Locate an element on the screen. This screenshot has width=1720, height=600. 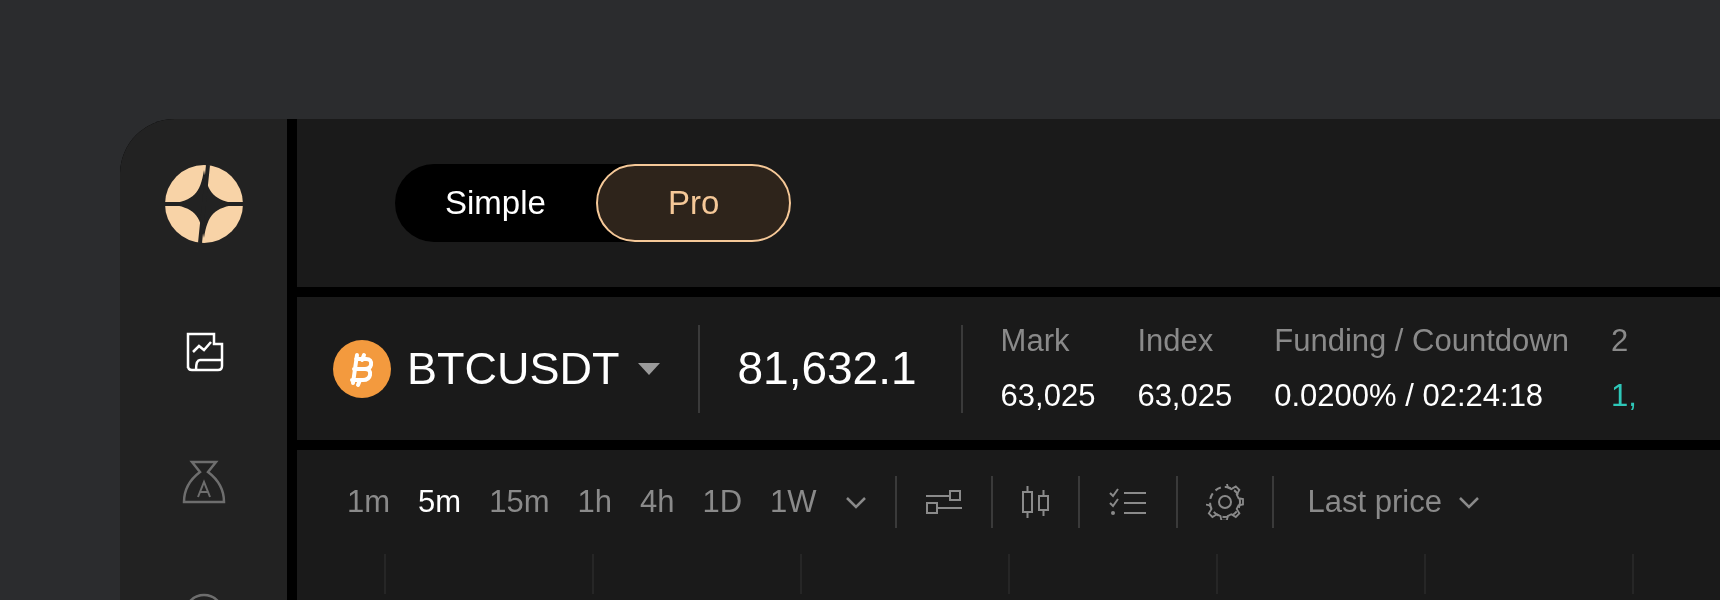
mode-tab: Pro is located at coordinates (693, 203).